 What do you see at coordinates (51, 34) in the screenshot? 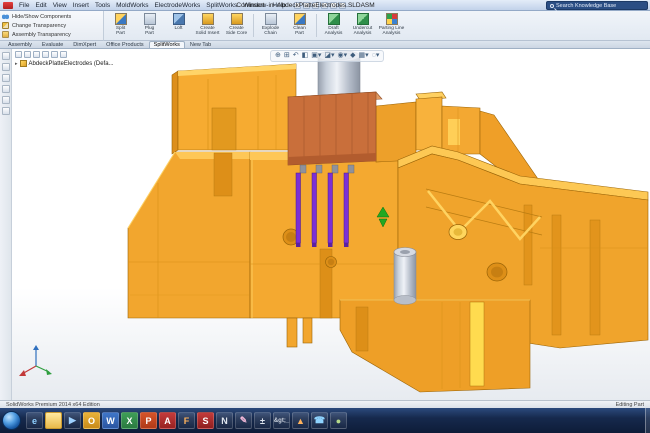
I see `assembly-transparency-button: Assembly Transparency` at bounding box center [51, 34].